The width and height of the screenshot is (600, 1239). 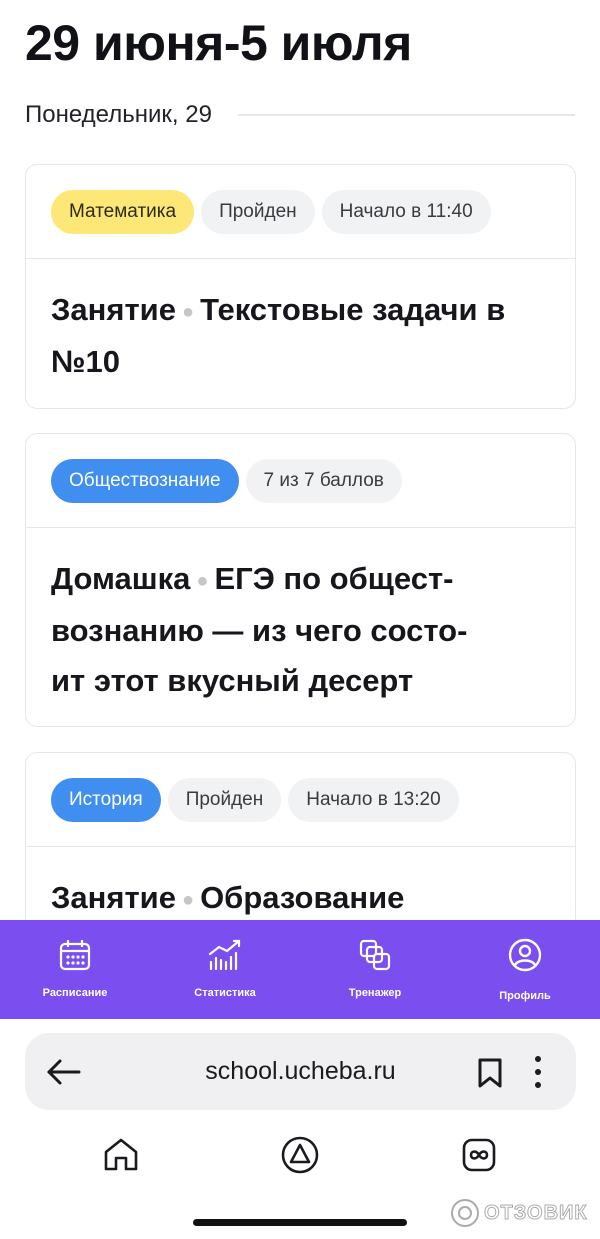 What do you see at coordinates (300, 1155) in the screenshot?
I see `assistant-icon` at bounding box center [300, 1155].